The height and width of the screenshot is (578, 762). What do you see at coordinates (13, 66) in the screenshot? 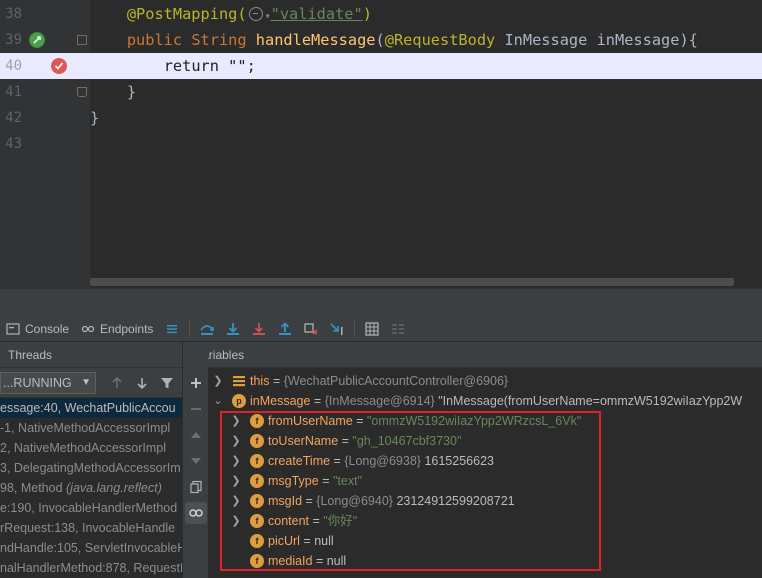
I see `line-number: 40` at bounding box center [13, 66].